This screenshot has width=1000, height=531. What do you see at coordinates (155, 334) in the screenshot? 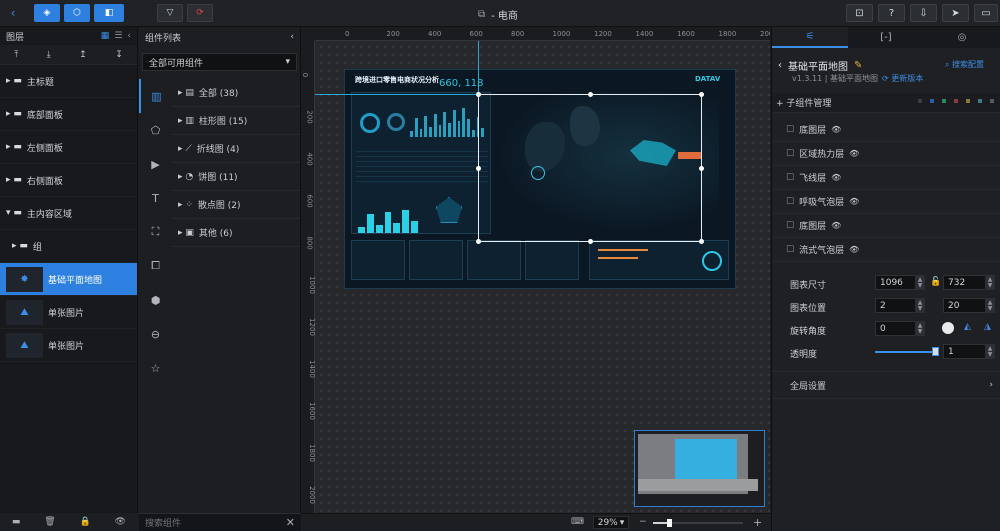
I see `category-other: ⊖` at bounding box center [155, 334].